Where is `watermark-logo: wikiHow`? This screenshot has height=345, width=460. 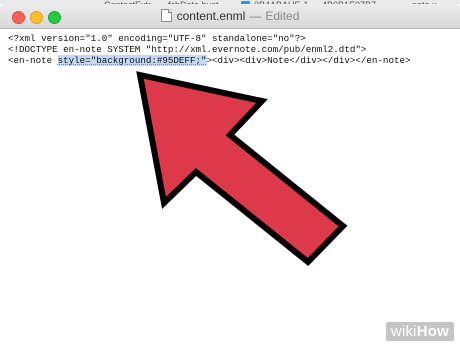 watermark-logo: wikiHow is located at coordinates (419, 331).